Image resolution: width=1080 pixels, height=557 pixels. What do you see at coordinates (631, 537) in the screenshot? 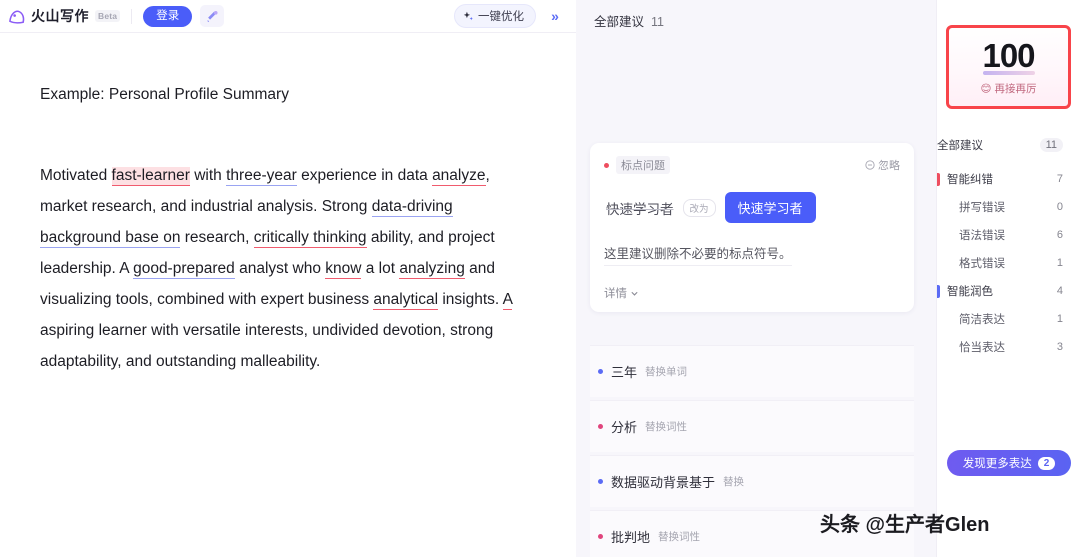
I see `suggestion-item-label: 批判地` at bounding box center [631, 537].